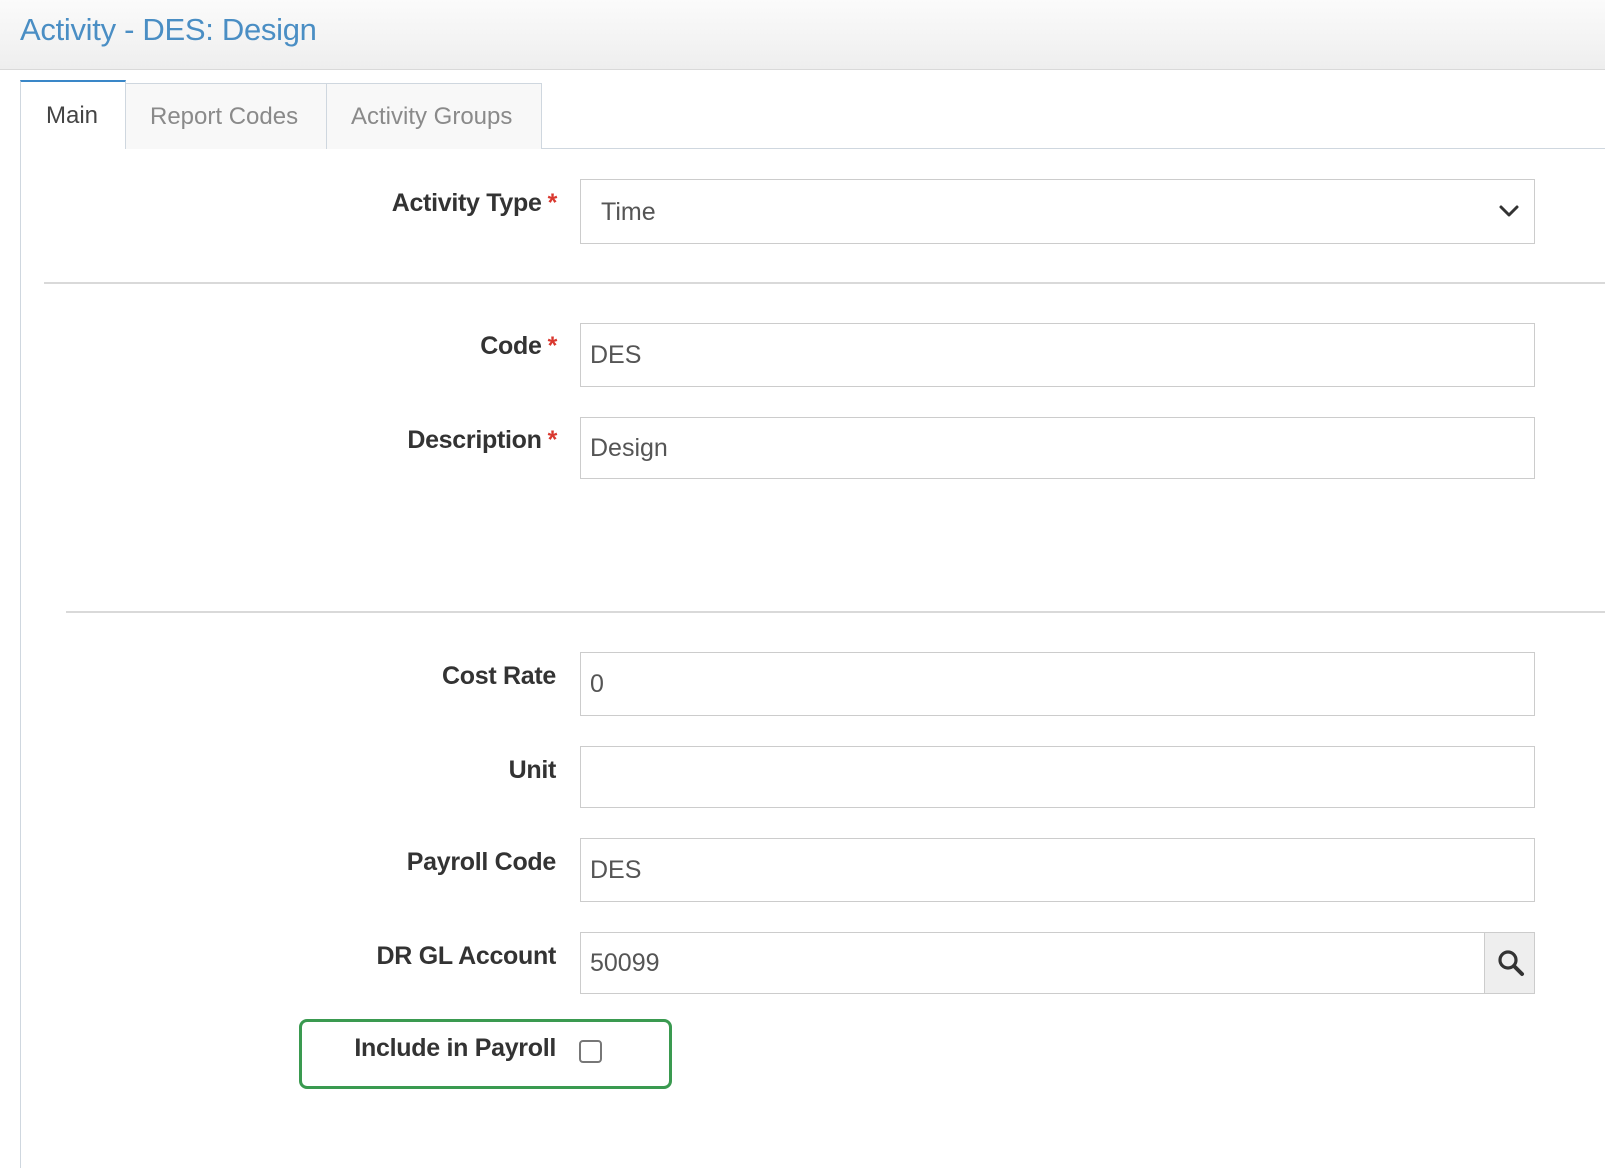 The height and width of the screenshot is (1168, 1605). I want to click on search-icon, so click(1511, 963).